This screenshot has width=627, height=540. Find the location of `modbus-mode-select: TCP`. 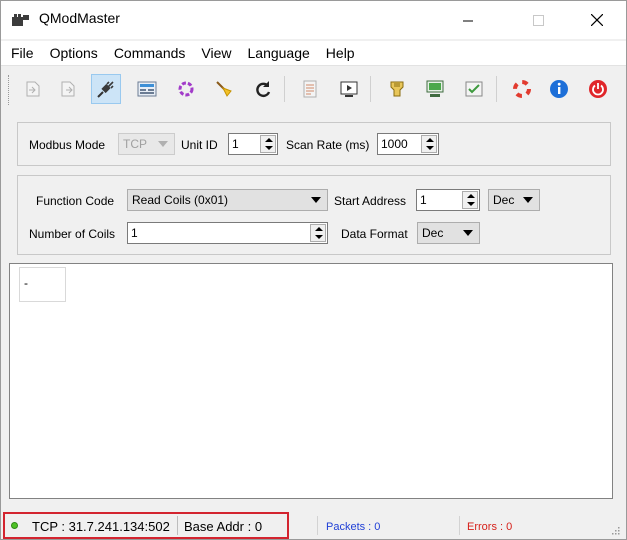

modbus-mode-select: TCP is located at coordinates (146, 144).